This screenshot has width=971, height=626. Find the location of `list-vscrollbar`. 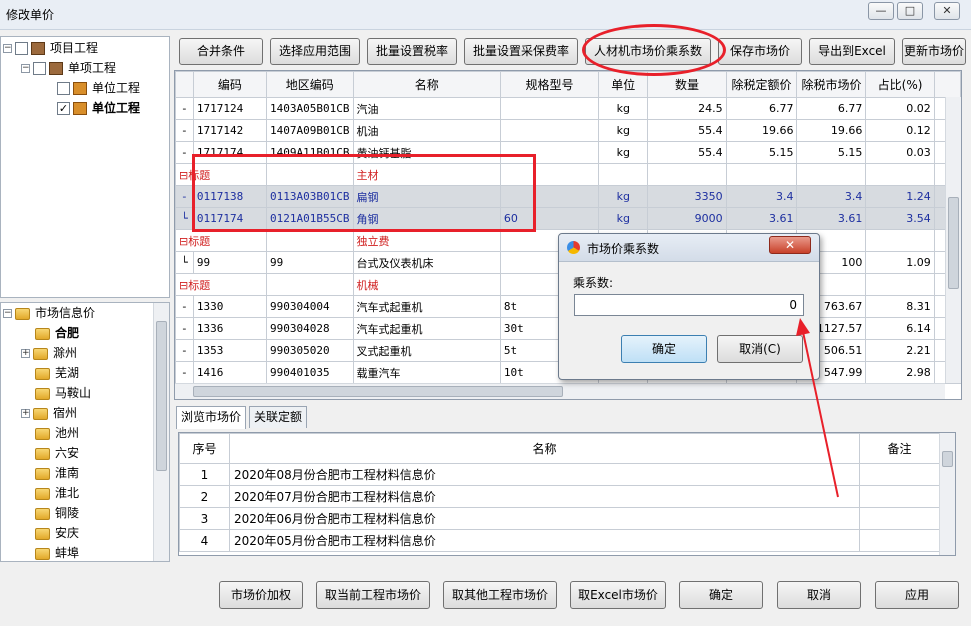

list-vscrollbar is located at coordinates (947, 494).